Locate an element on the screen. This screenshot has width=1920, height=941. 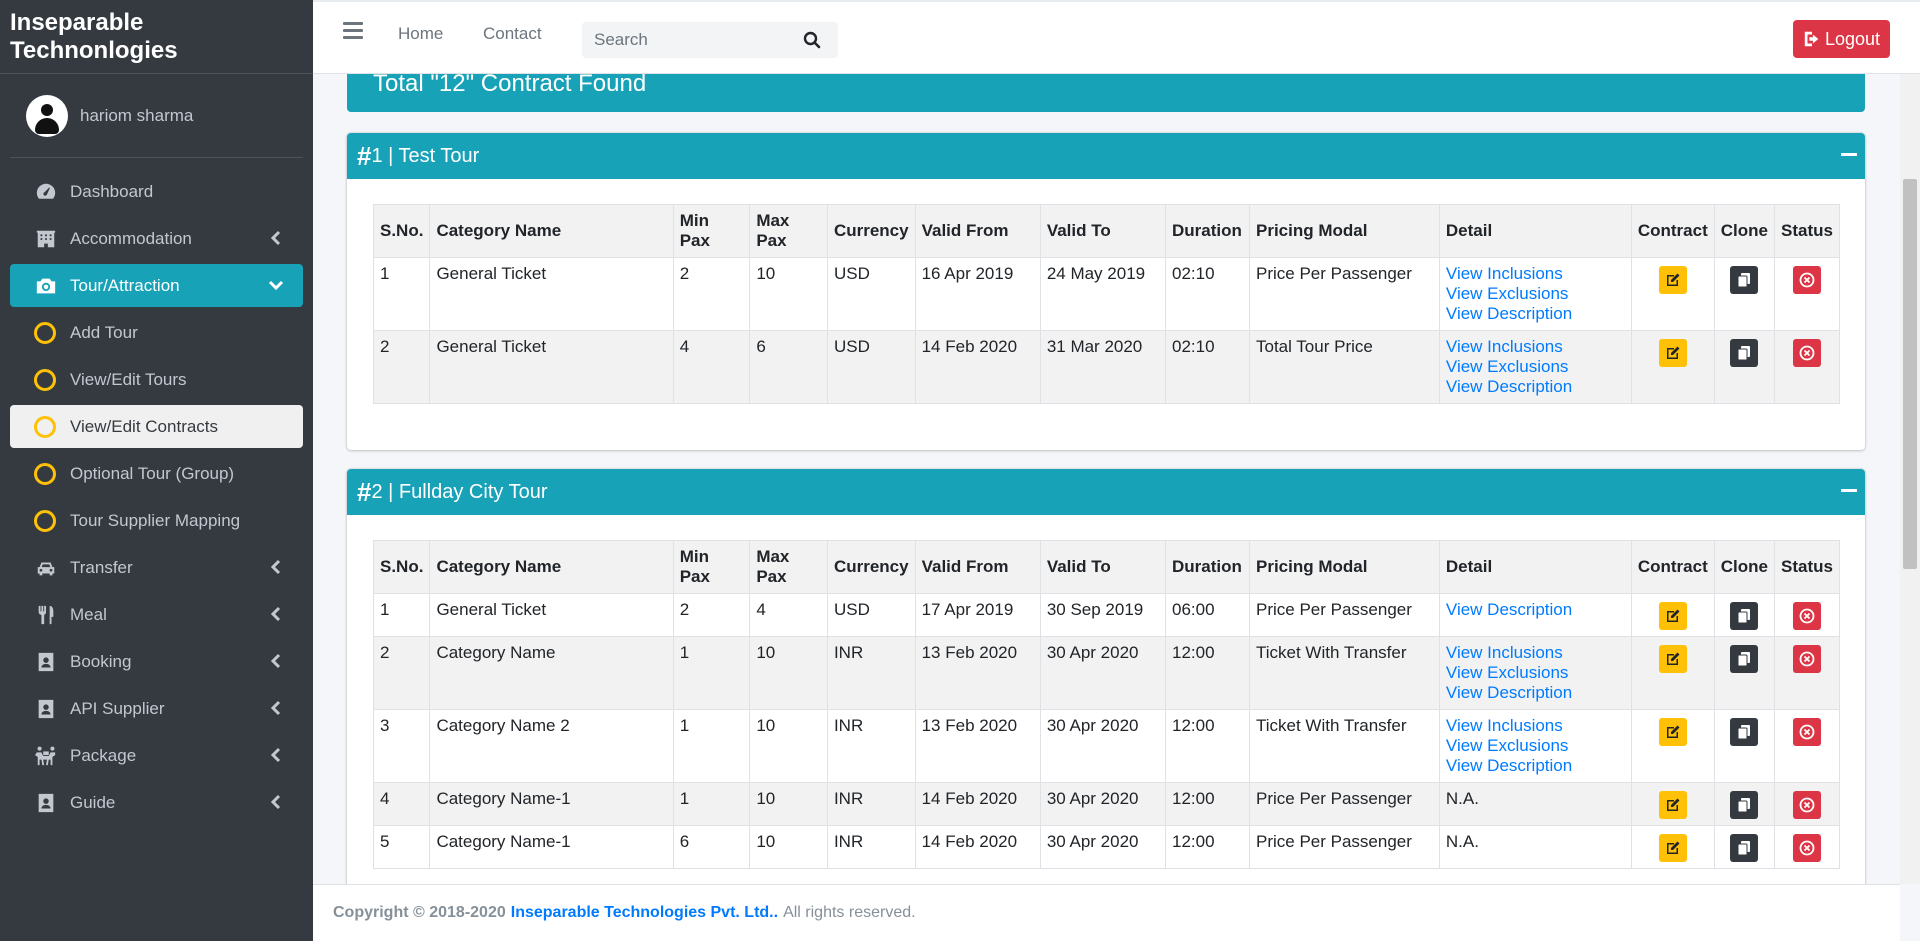
sidebar-item-booking: Booking is located at coordinates (156, 661).